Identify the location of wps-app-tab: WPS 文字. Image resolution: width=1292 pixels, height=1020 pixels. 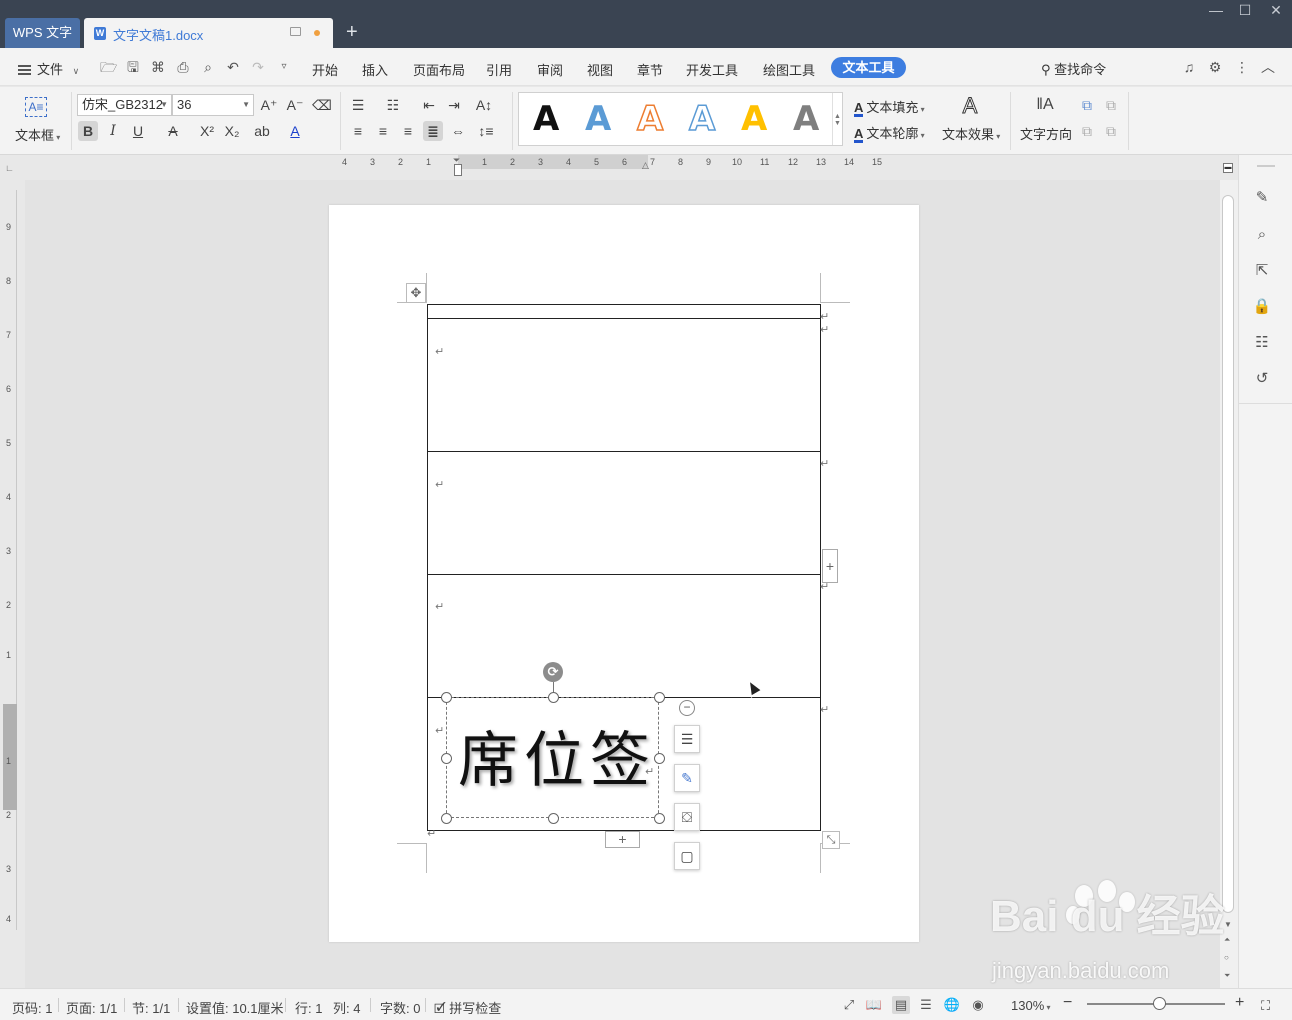
(42, 33).